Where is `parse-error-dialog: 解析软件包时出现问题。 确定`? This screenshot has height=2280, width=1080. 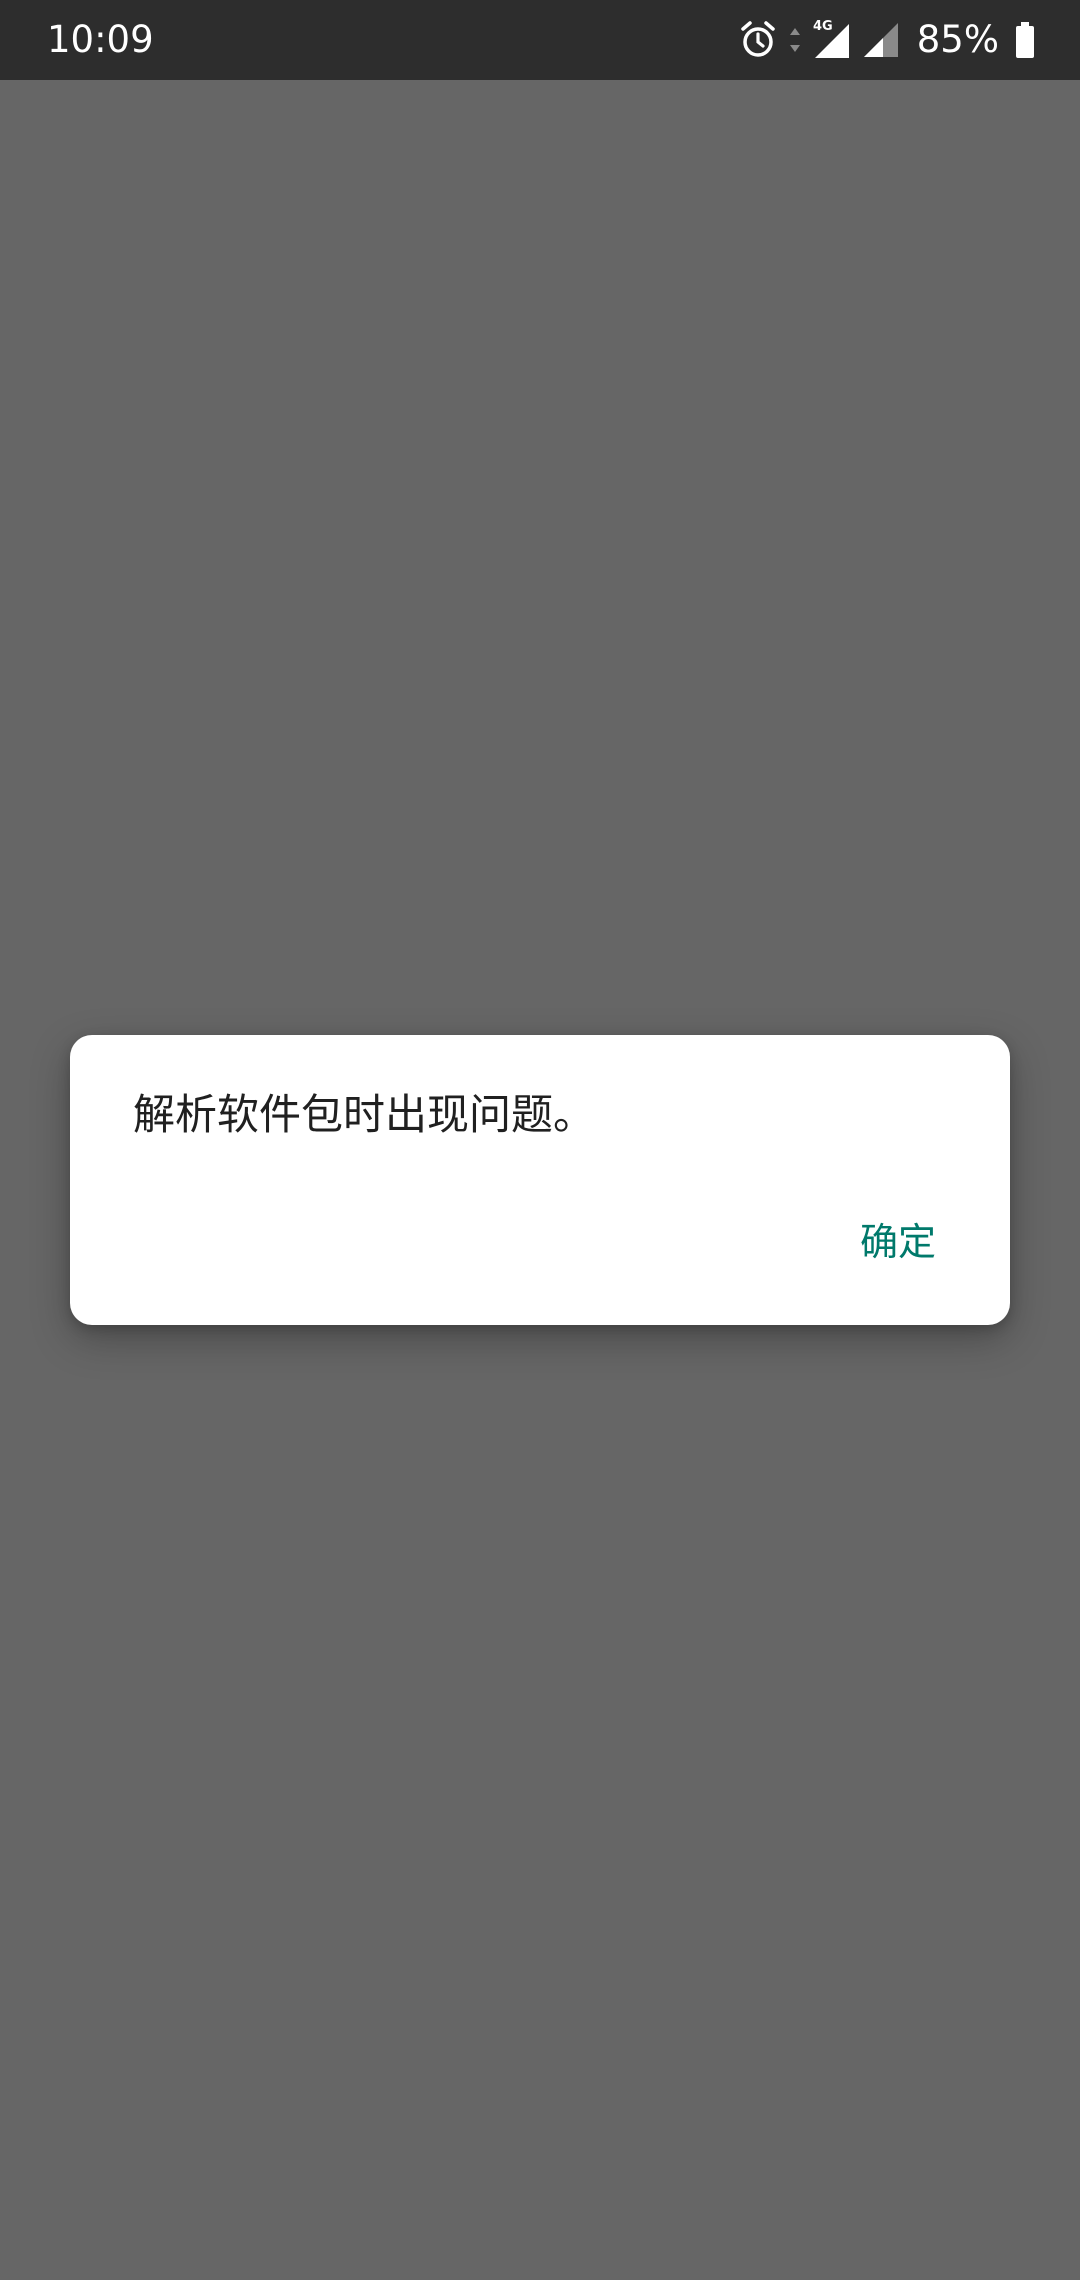
parse-error-dialog: 解析软件包时出现问题。 确定 is located at coordinates (540, 1180).